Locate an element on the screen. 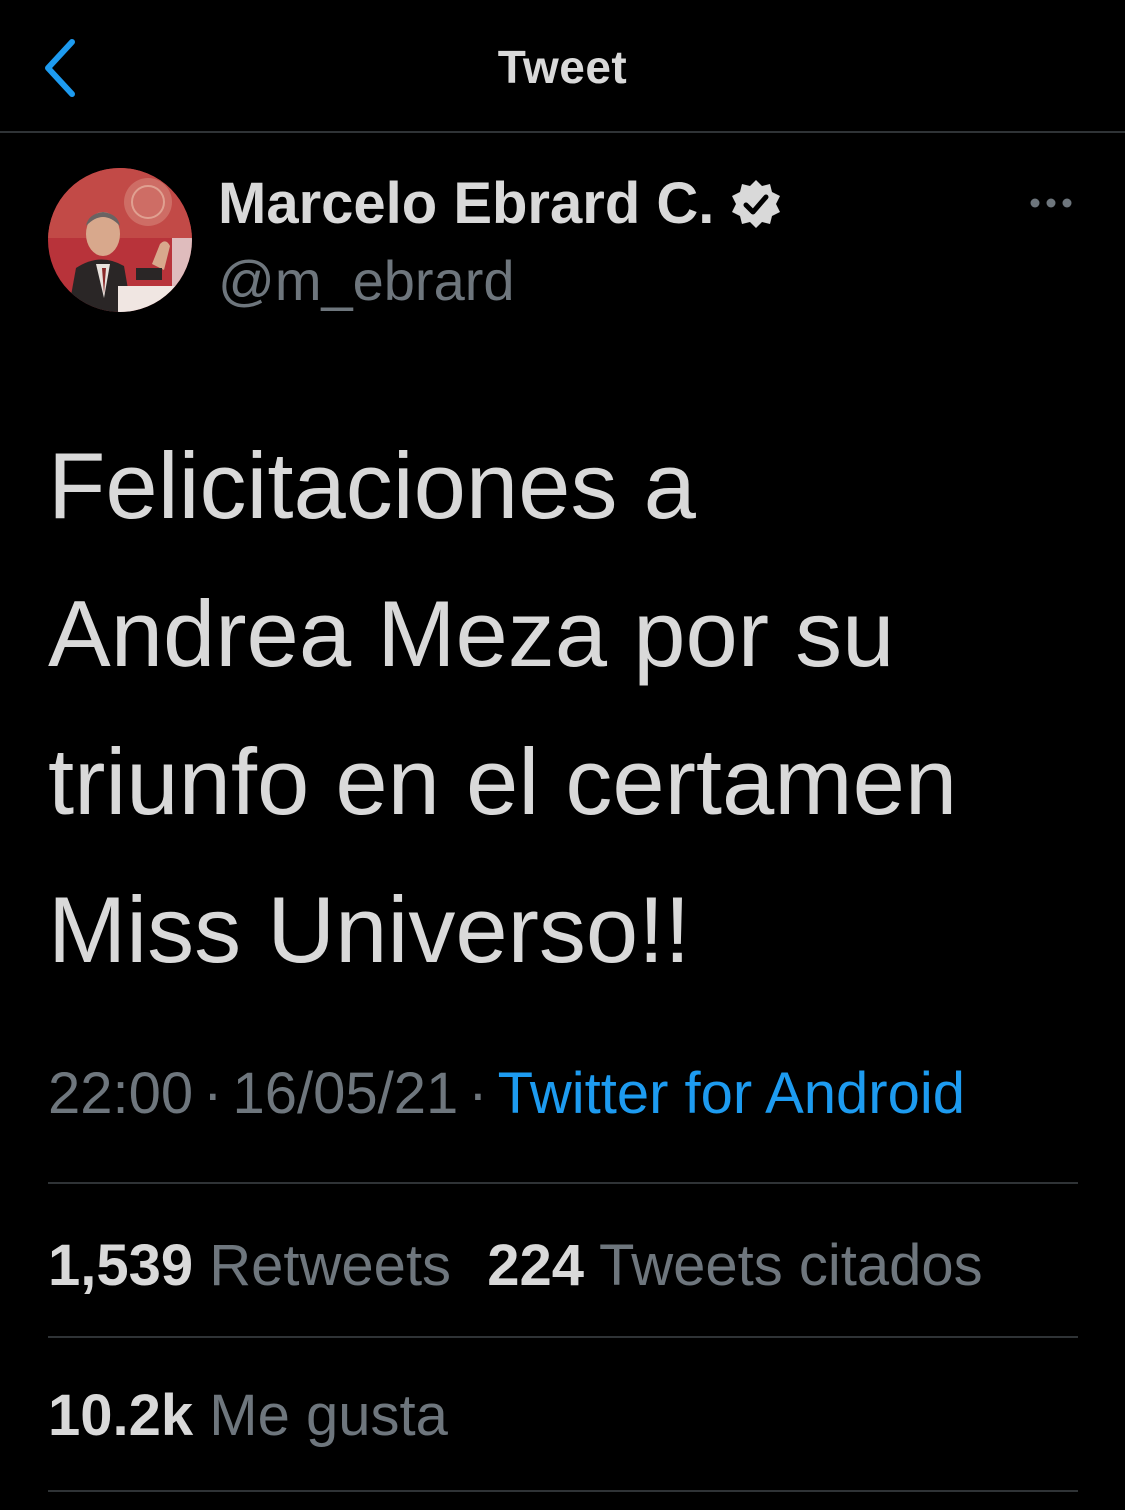  tweet-text-line: triunfo en el certamen is located at coordinates (503, 781).